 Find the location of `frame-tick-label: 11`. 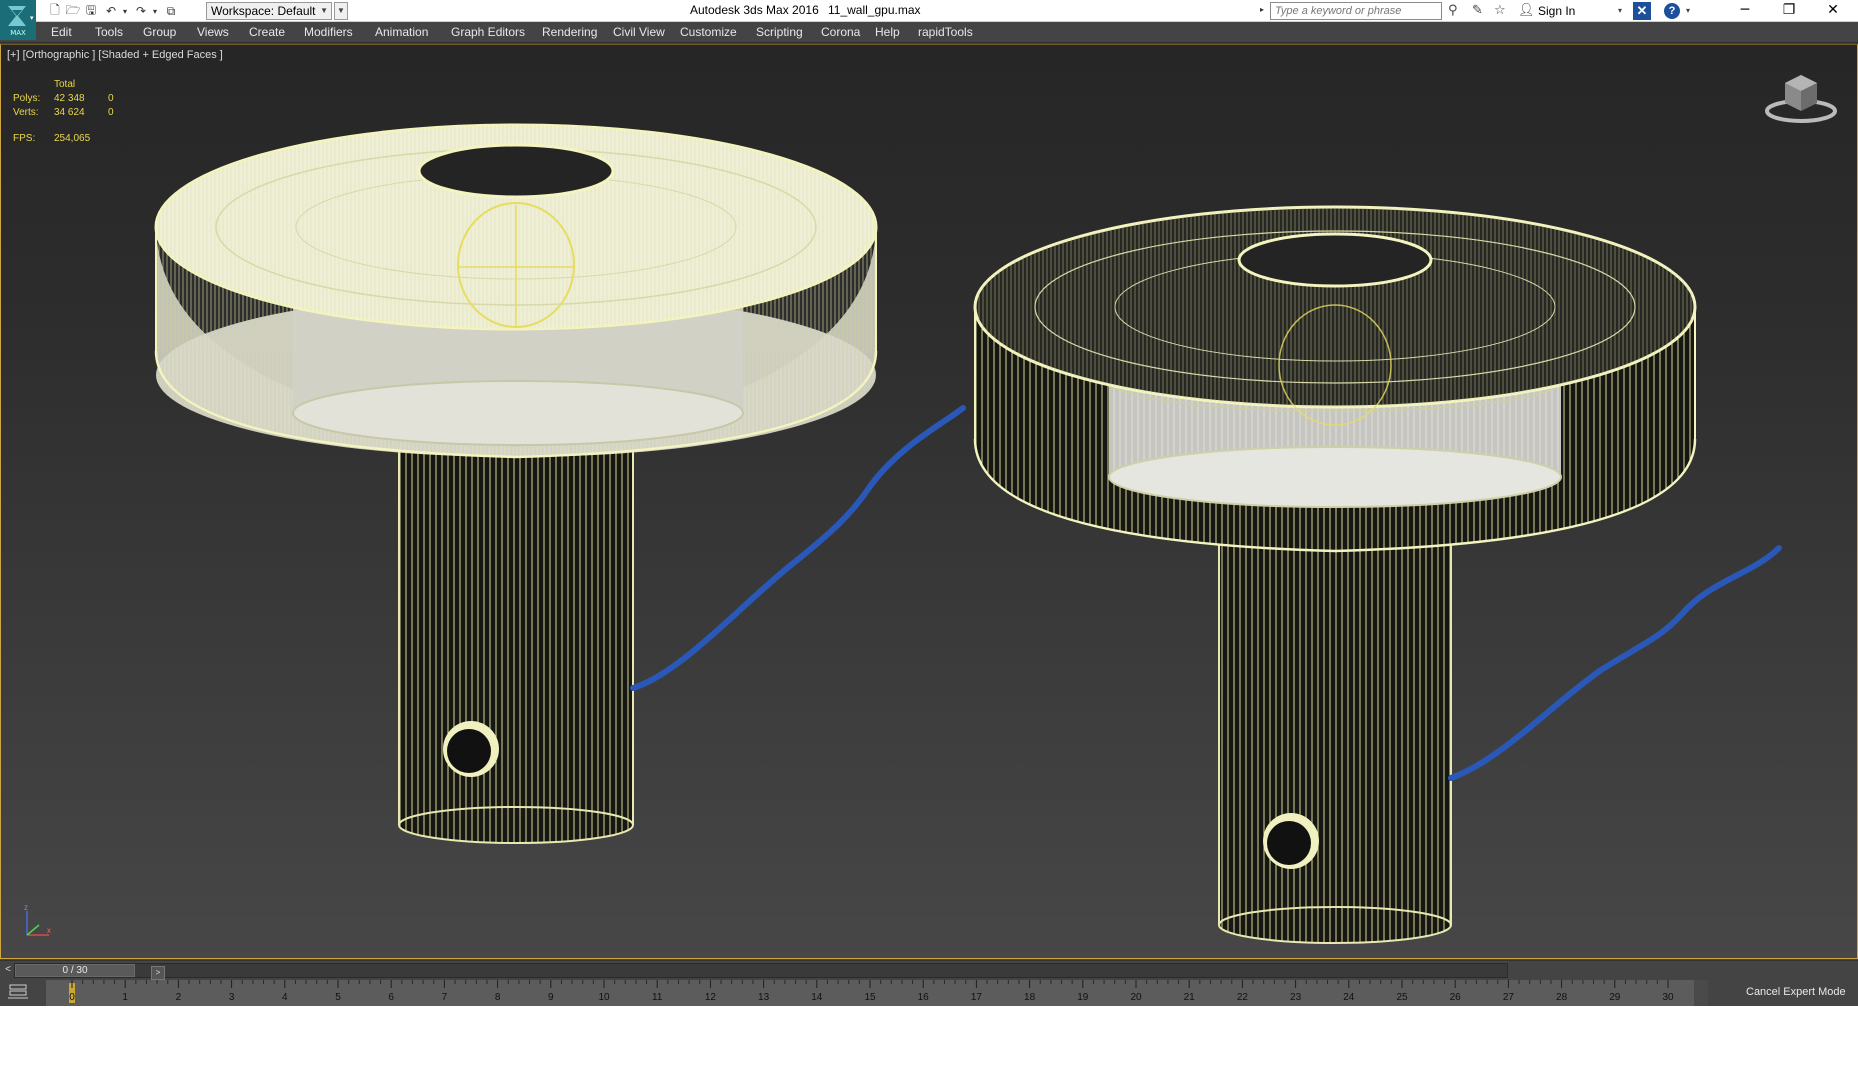

frame-tick-label: 11 is located at coordinates (657, 997).